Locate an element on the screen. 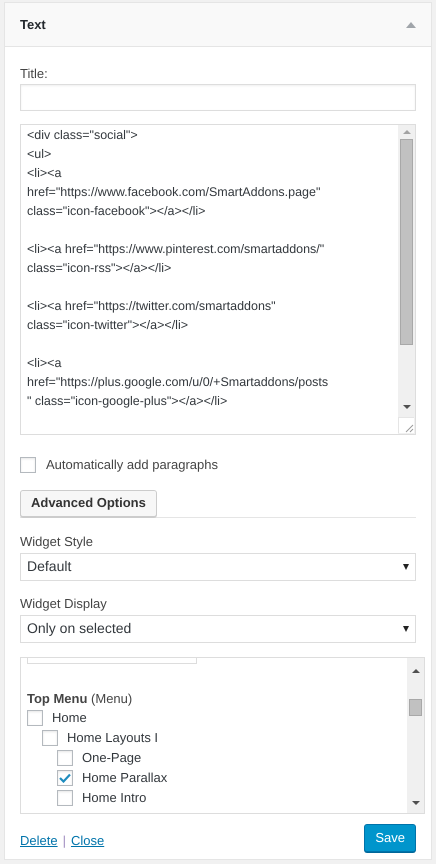  field-label: Widget Style is located at coordinates (57, 541).